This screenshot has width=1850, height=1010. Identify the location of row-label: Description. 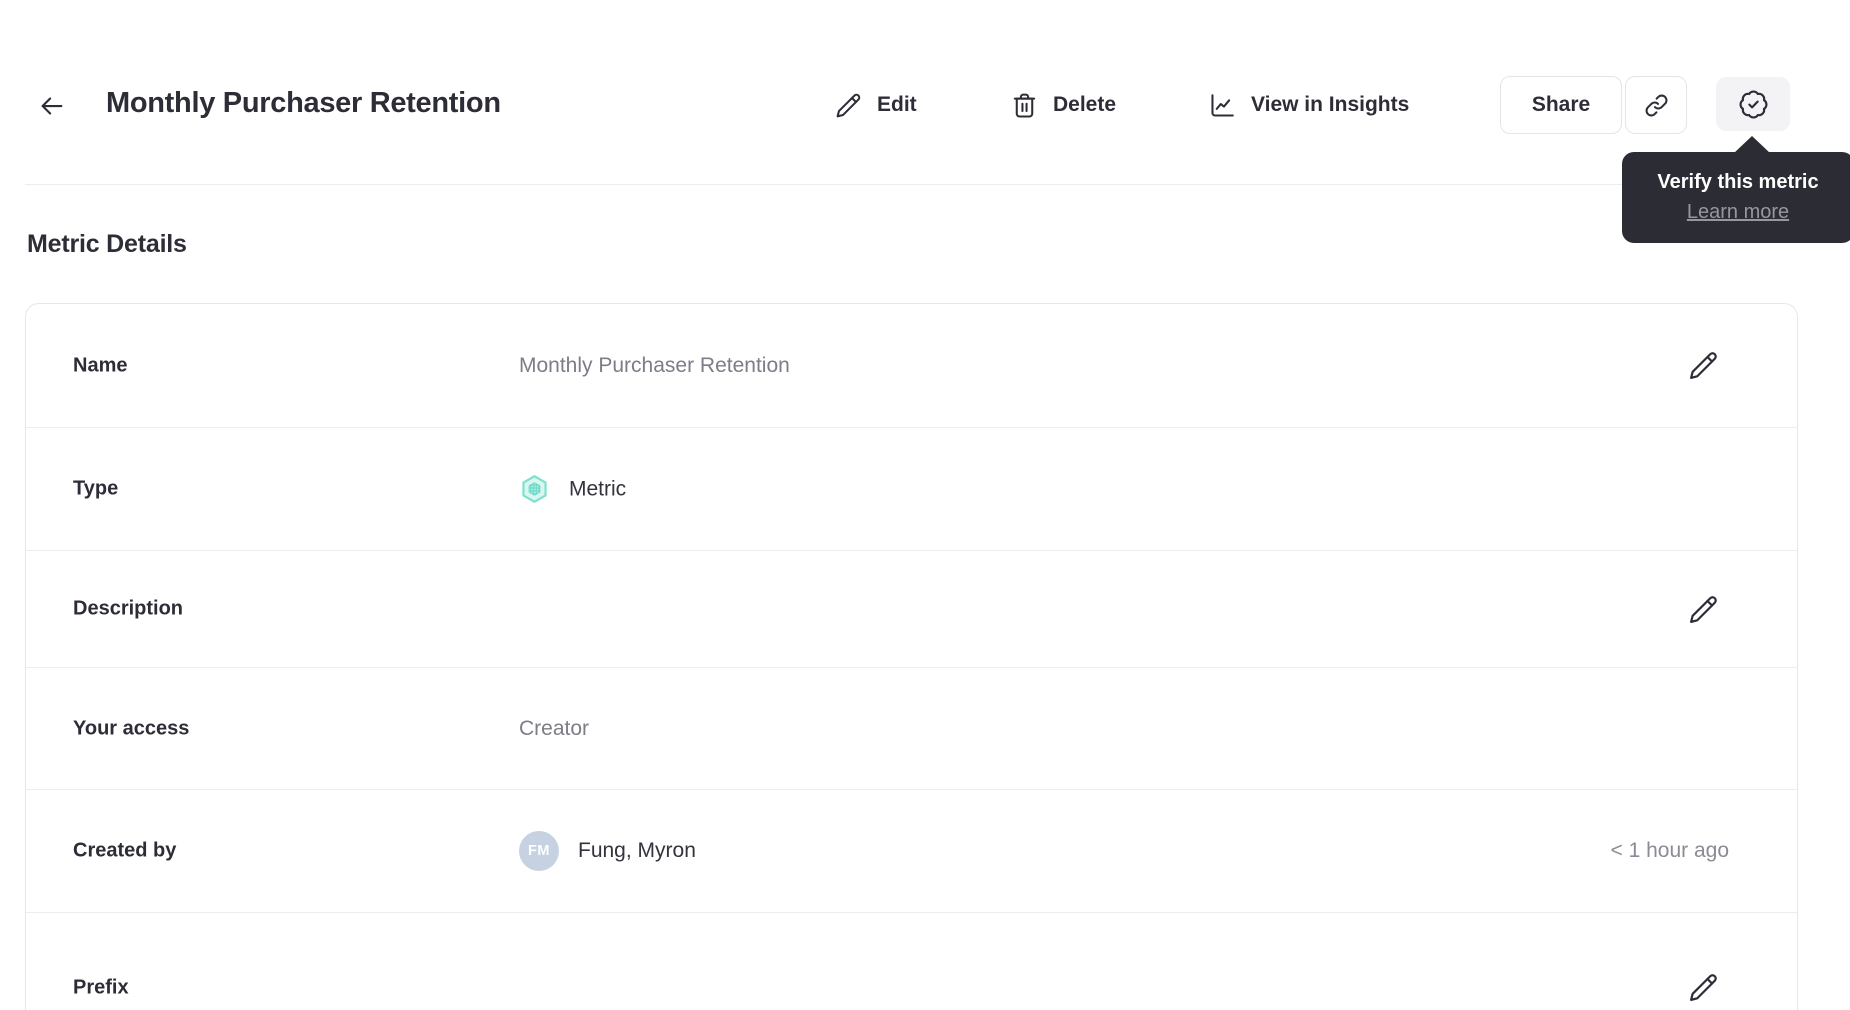
(128, 608).